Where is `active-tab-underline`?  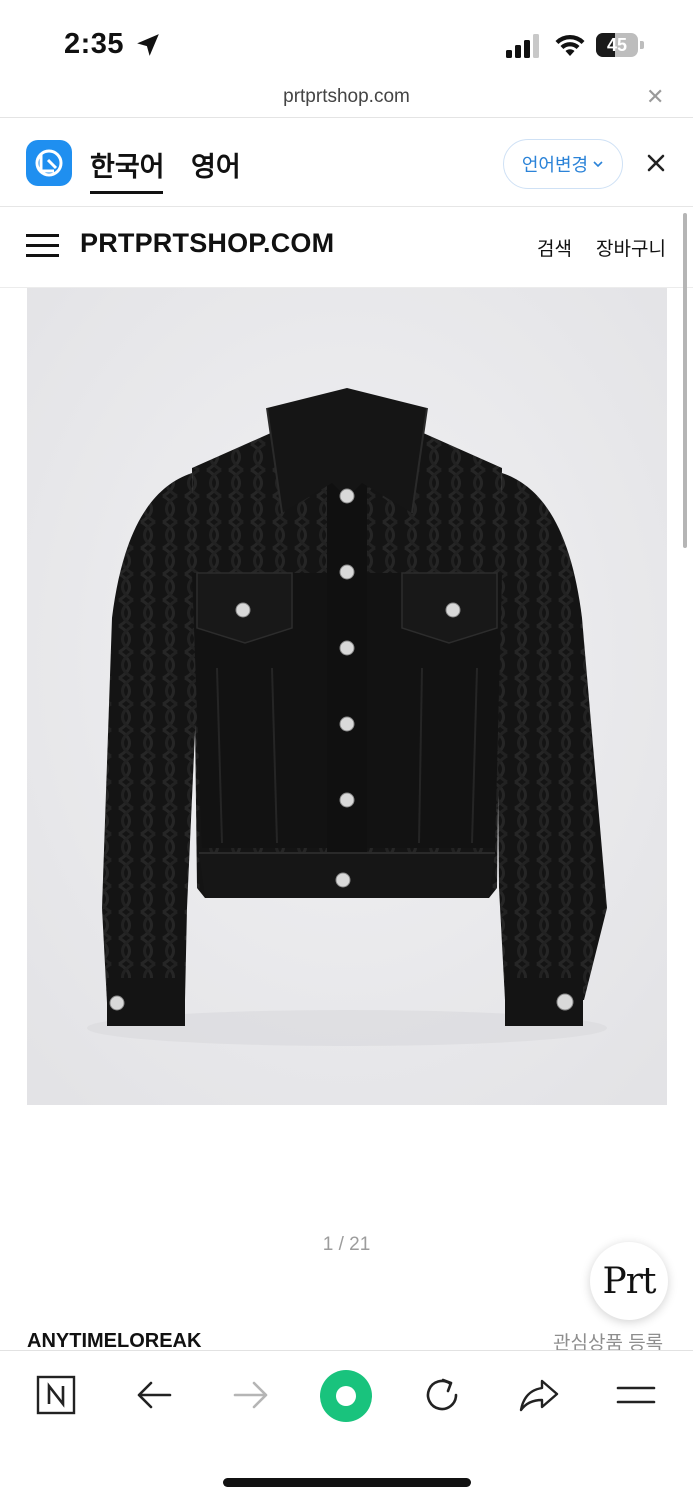 active-tab-underline is located at coordinates (126, 192).